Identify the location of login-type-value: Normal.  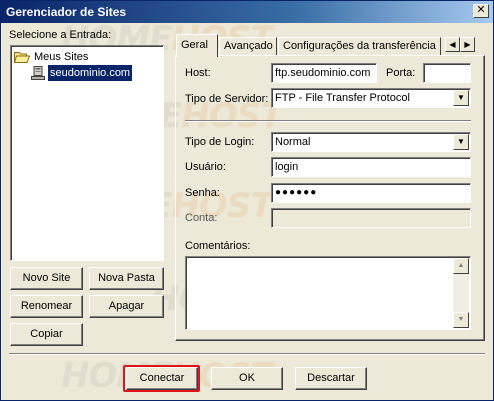
(293, 142).